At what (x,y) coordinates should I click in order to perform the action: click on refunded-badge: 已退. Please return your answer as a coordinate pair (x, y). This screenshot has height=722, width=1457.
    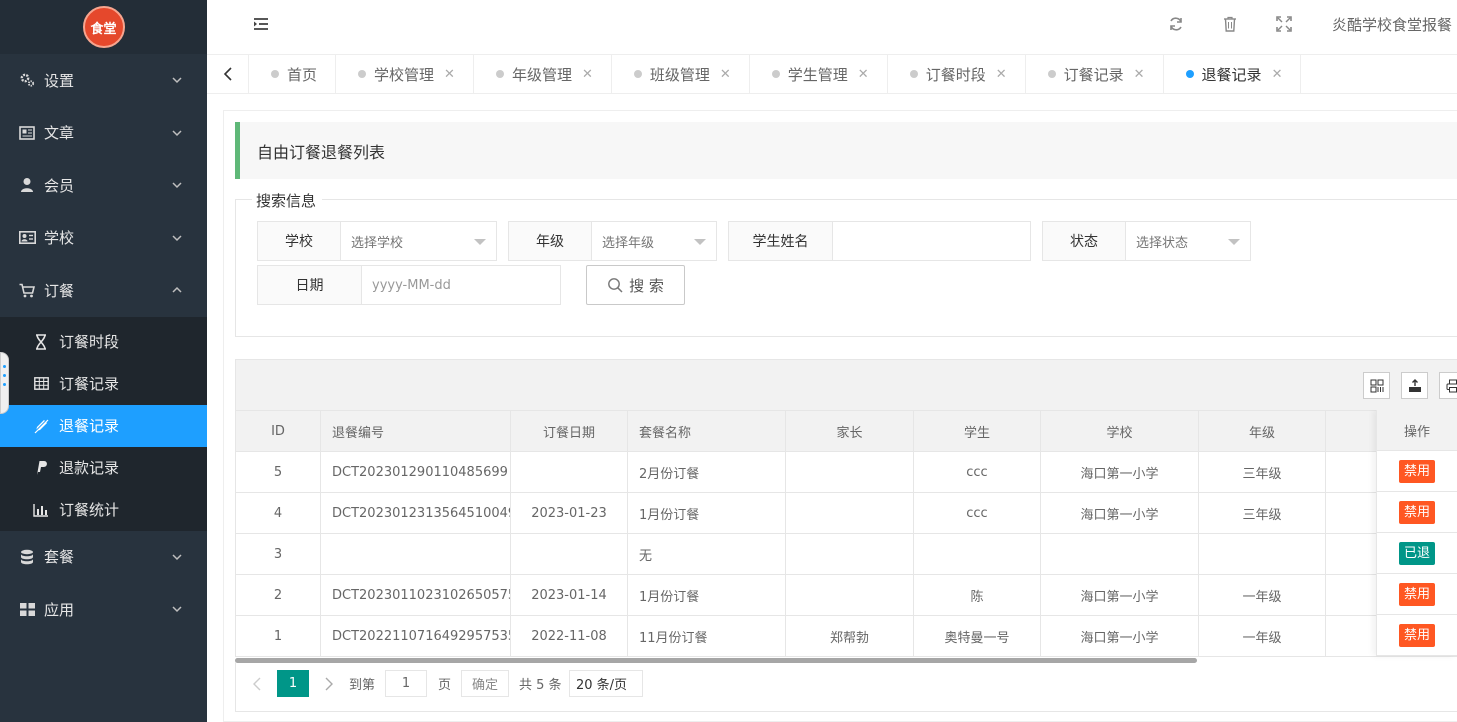
    Looking at the image, I should click on (1416, 553).